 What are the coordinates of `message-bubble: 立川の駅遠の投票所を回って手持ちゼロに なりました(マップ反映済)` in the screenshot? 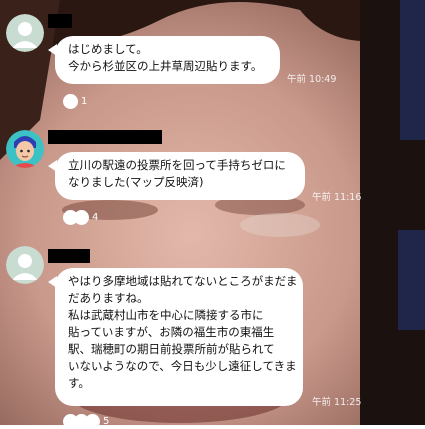 It's located at (176, 176).